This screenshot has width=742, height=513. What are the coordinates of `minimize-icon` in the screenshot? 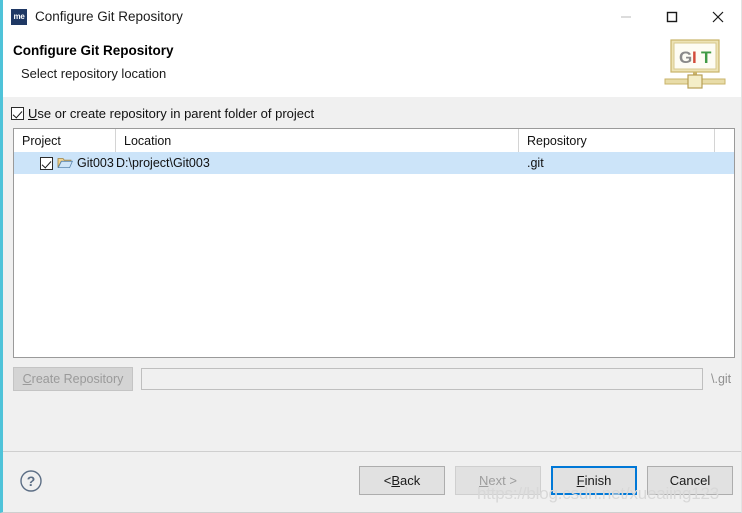 It's located at (626, 16).